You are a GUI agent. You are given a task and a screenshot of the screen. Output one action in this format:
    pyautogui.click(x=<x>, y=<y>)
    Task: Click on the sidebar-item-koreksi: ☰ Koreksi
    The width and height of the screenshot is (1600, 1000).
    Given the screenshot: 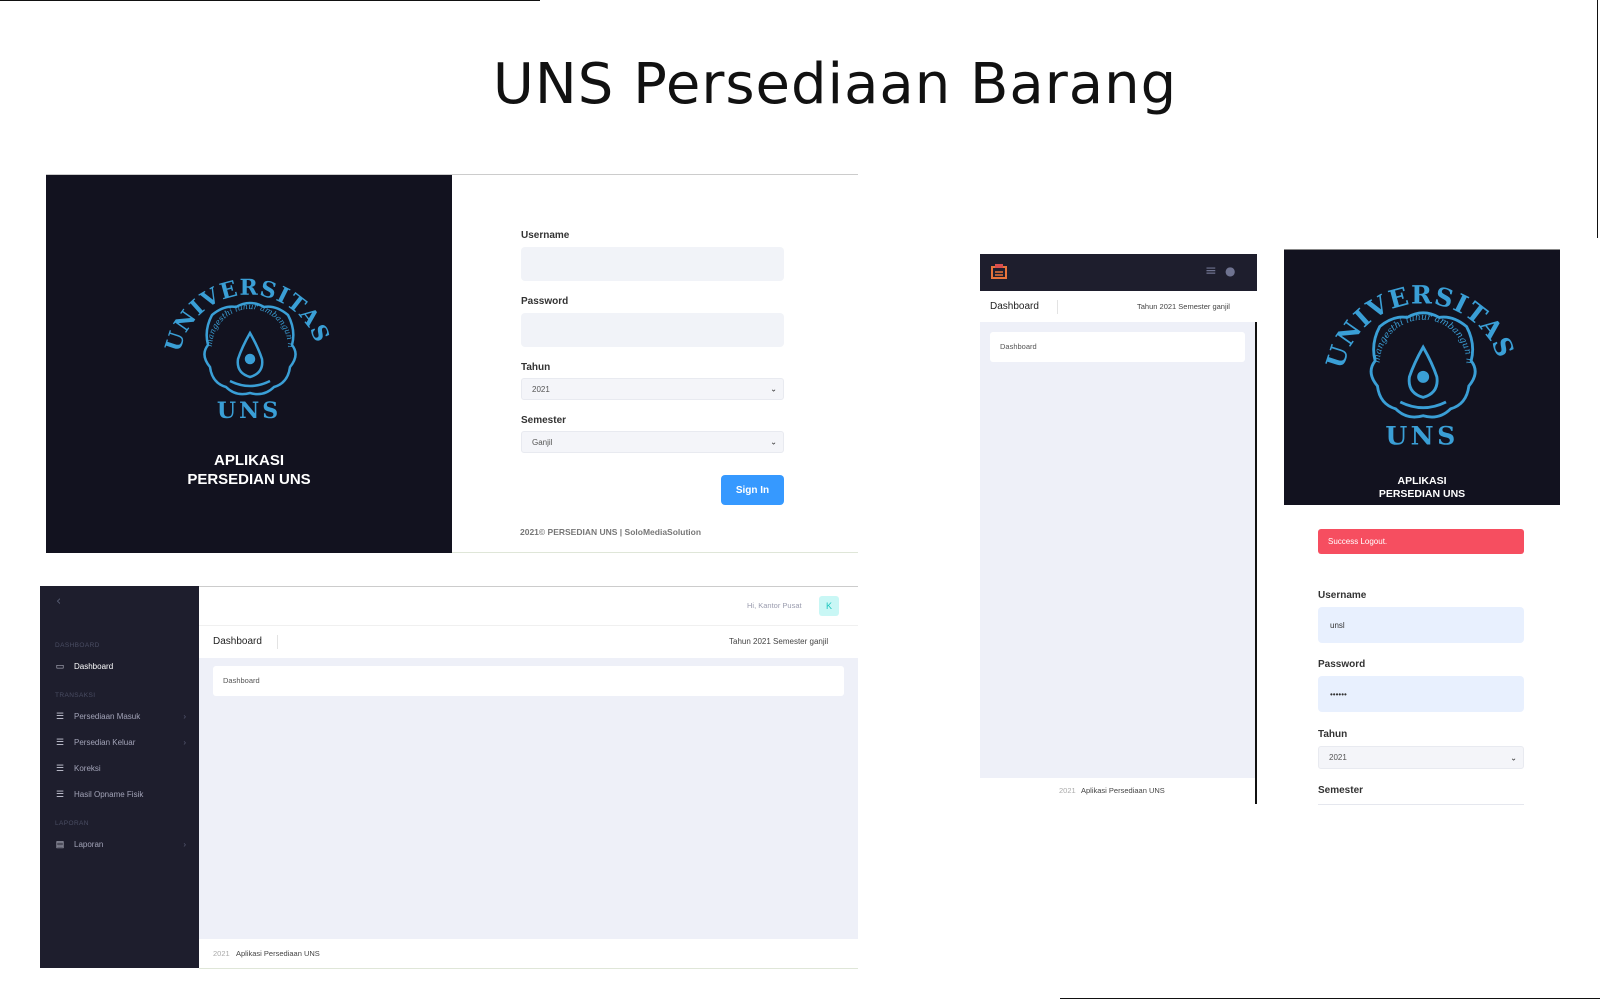 What is the action you would take?
    pyautogui.click(x=120, y=768)
    